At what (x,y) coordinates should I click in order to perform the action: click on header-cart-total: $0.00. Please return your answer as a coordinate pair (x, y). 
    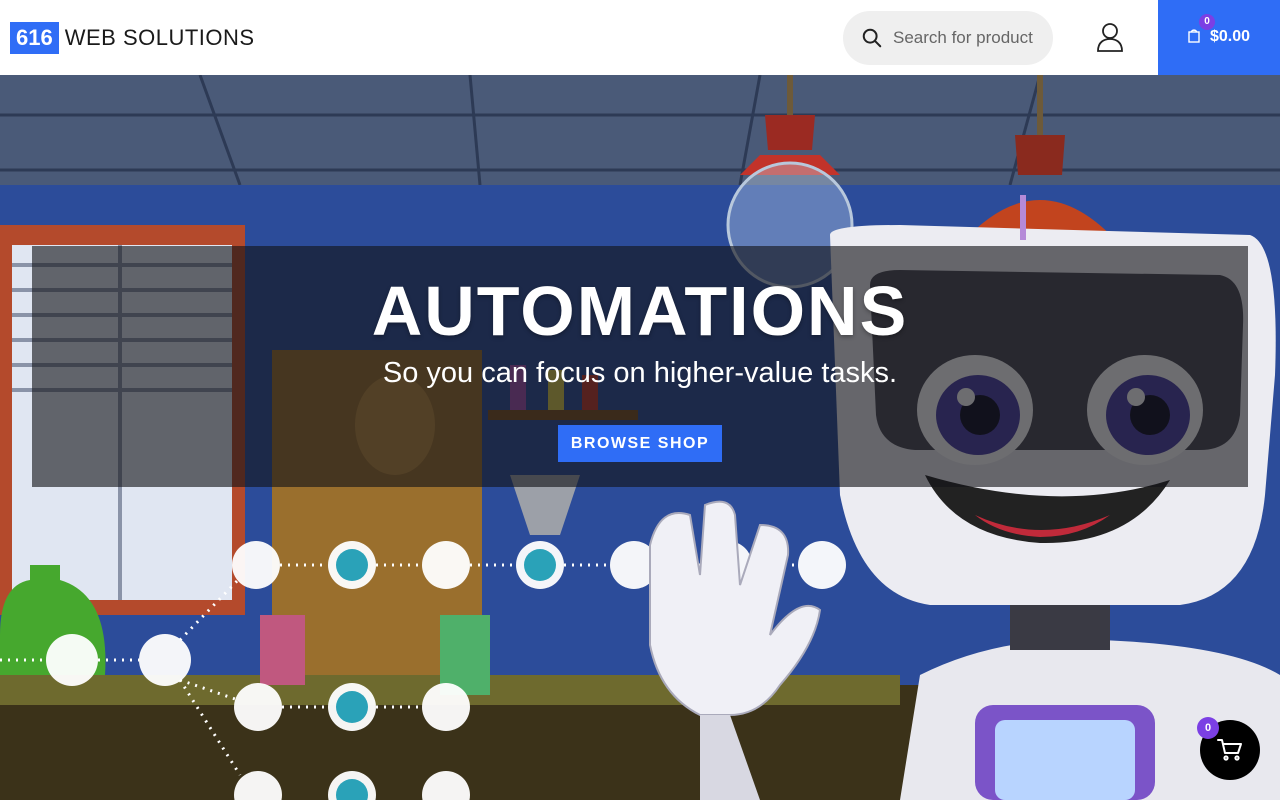
    Looking at the image, I should click on (1230, 36).